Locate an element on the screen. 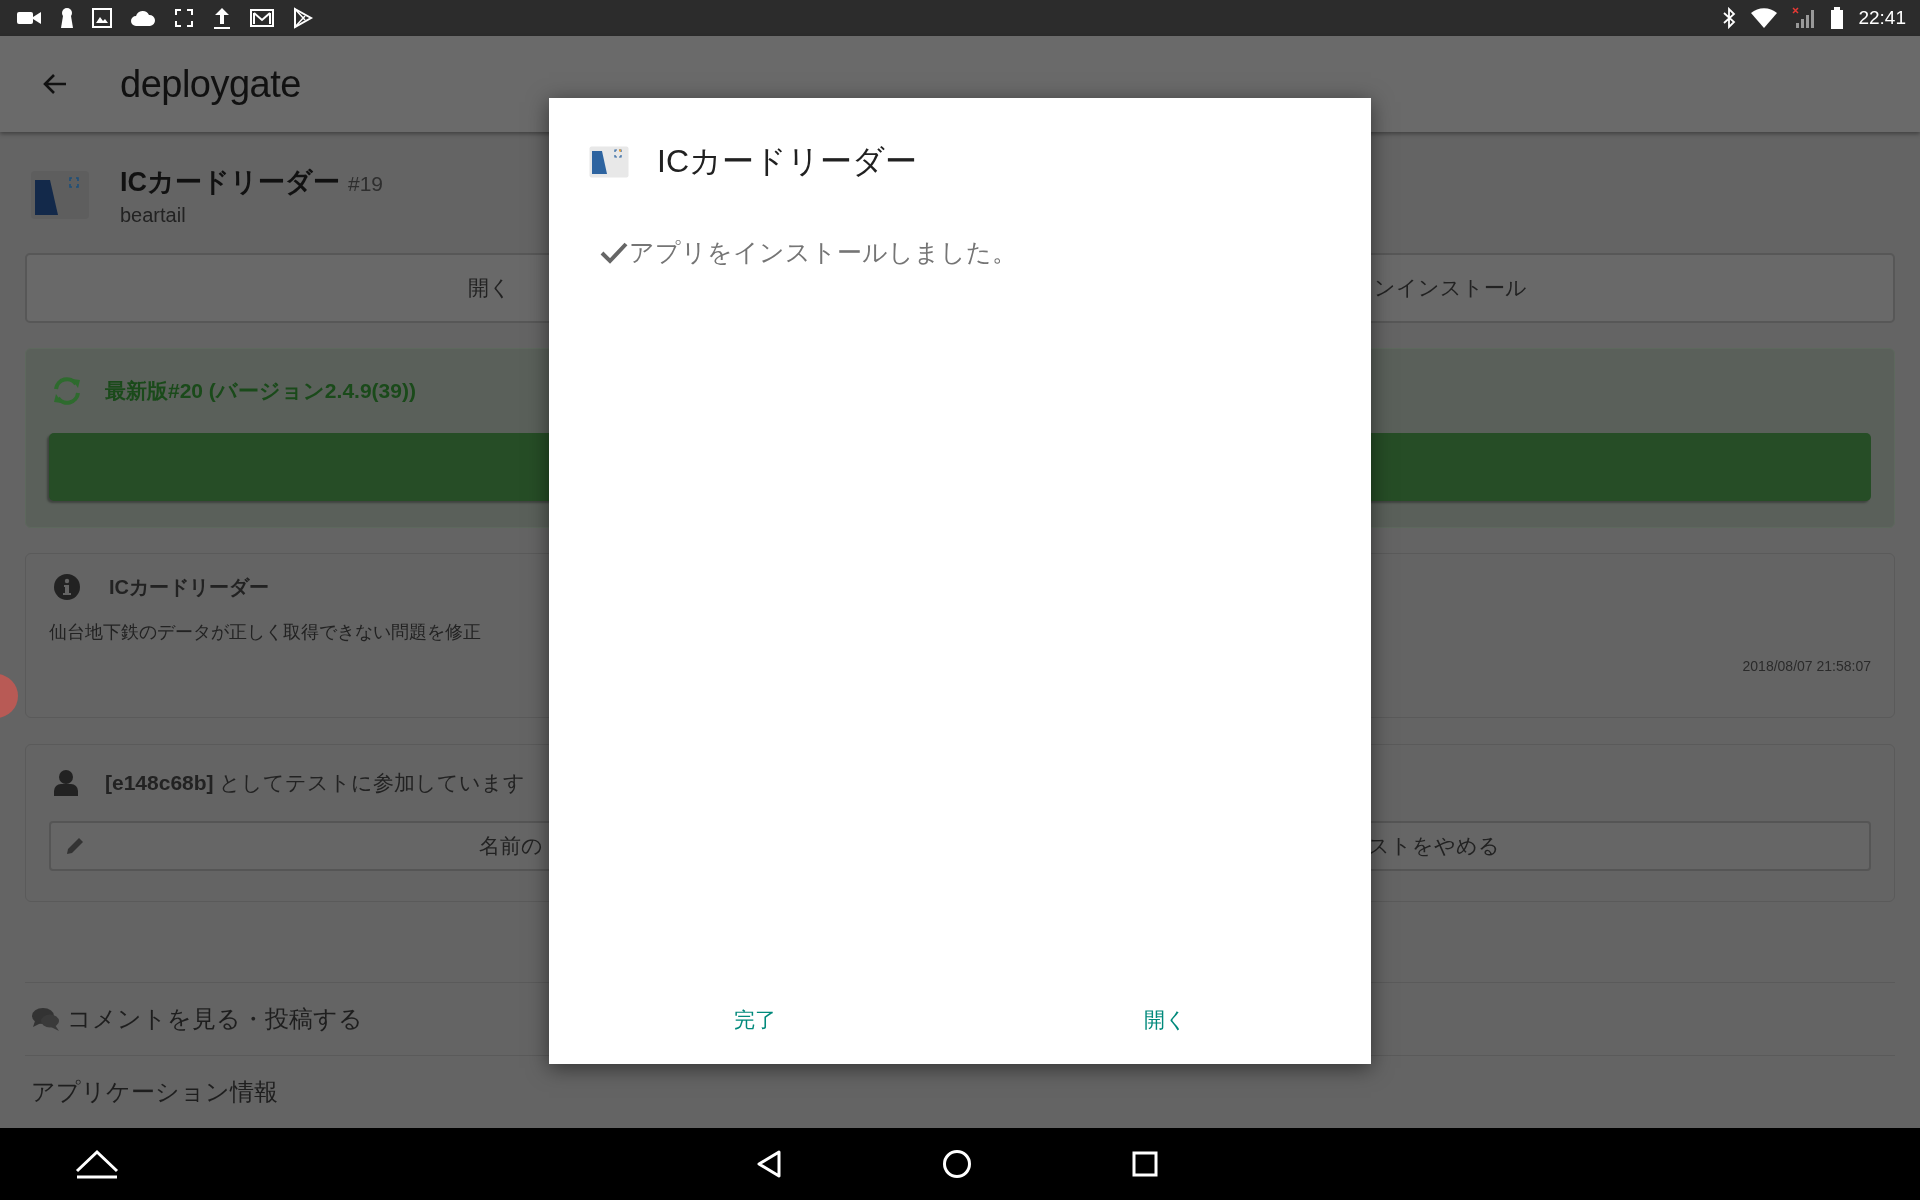 The height and width of the screenshot is (1200, 1920). app-owner: beartail is located at coordinates (153, 215).